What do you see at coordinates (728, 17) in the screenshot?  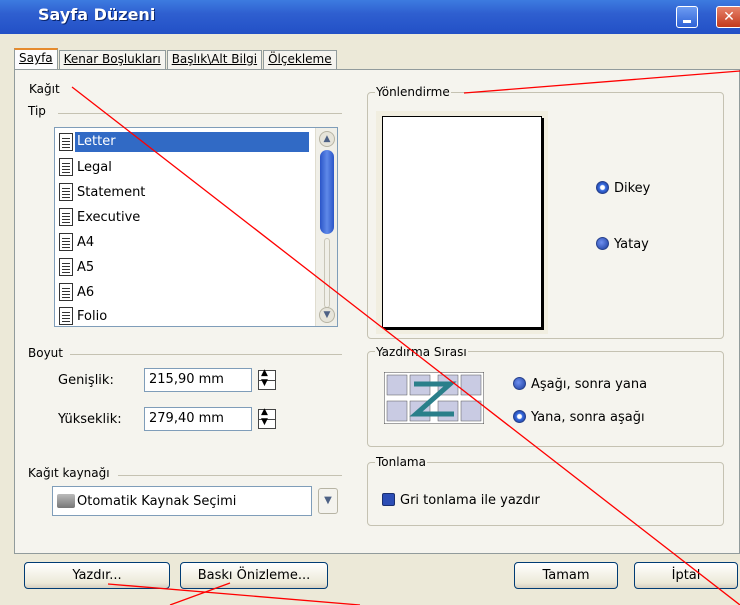 I see `close-button: ✕` at bounding box center [728, 17].